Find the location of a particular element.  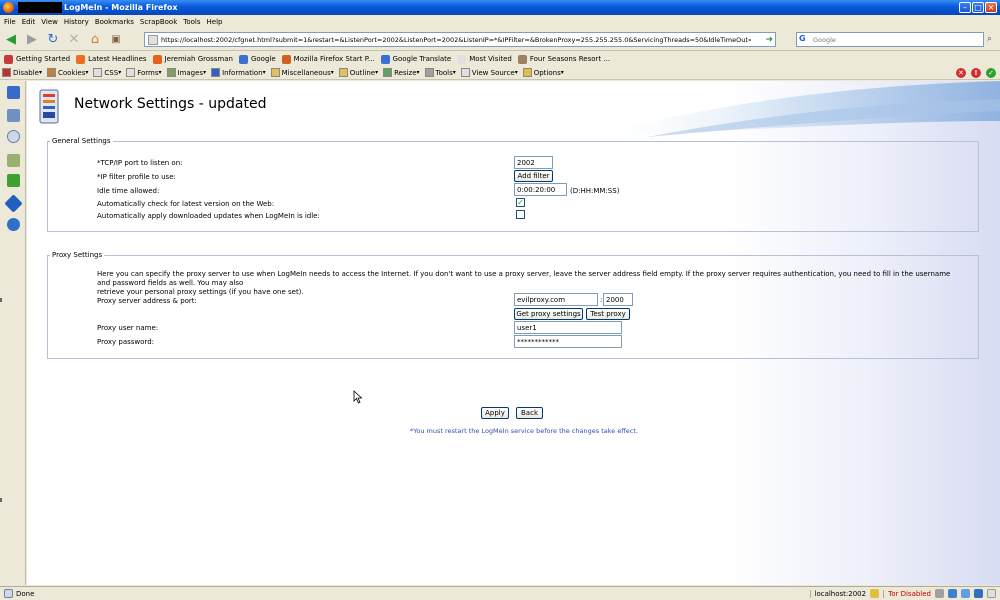

bookmark-item: Google Translate is located at coordinates (416, 59).